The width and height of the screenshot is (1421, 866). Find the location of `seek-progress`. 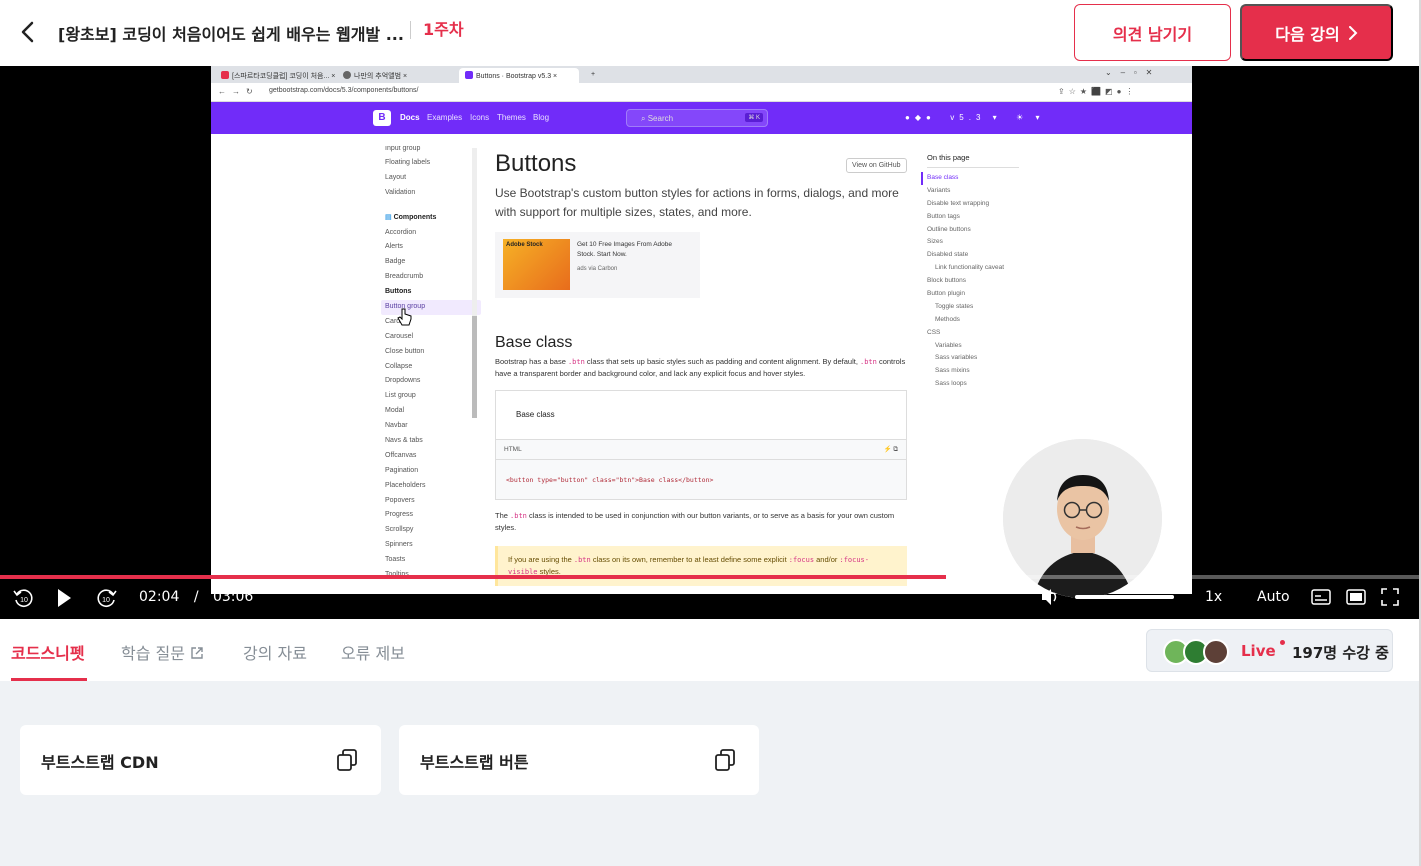

seek-progress is located at coordinates (473, 577).